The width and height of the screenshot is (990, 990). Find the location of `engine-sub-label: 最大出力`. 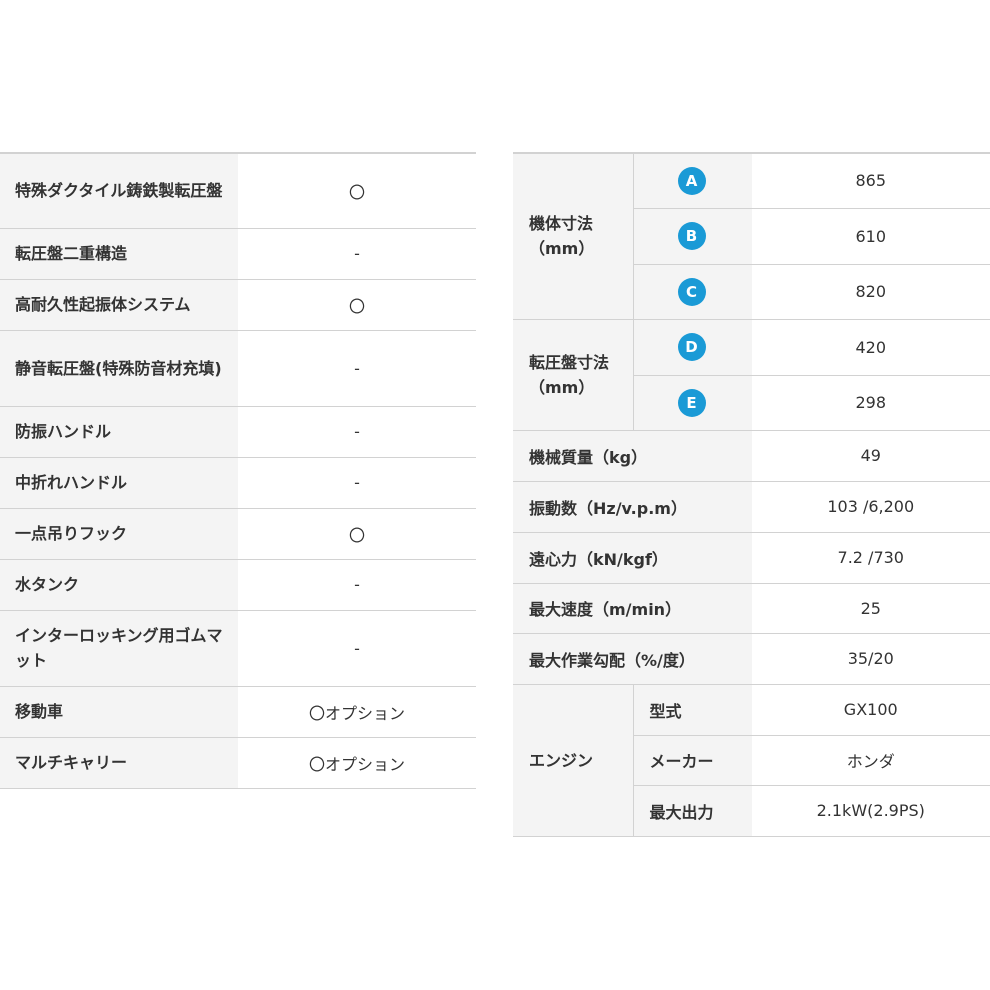

engine-sub-label: 最大出力 is located at coordinates (692, 811).